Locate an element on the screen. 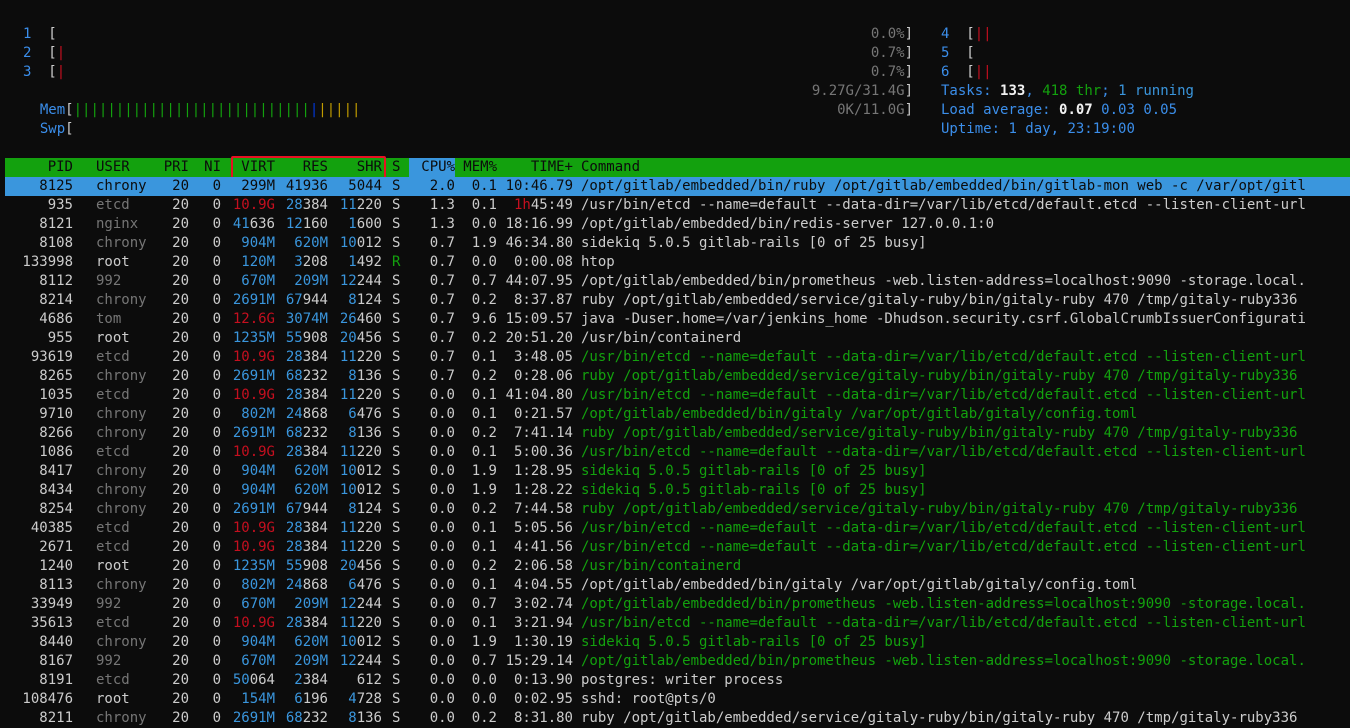 The width and height of the screenshot is (1350, 728). user-cell: root is located at coordinates (113, 699).